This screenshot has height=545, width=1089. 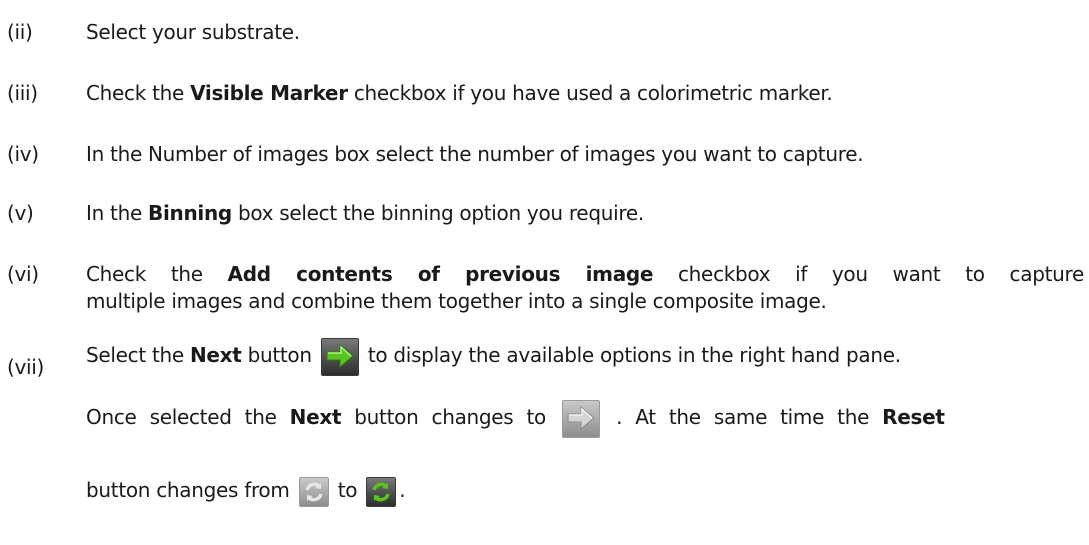 What do you see at coordinates (313, 491) in the screenshot?
I see `grey-refresh-icon` at bounding box center [313, 491].